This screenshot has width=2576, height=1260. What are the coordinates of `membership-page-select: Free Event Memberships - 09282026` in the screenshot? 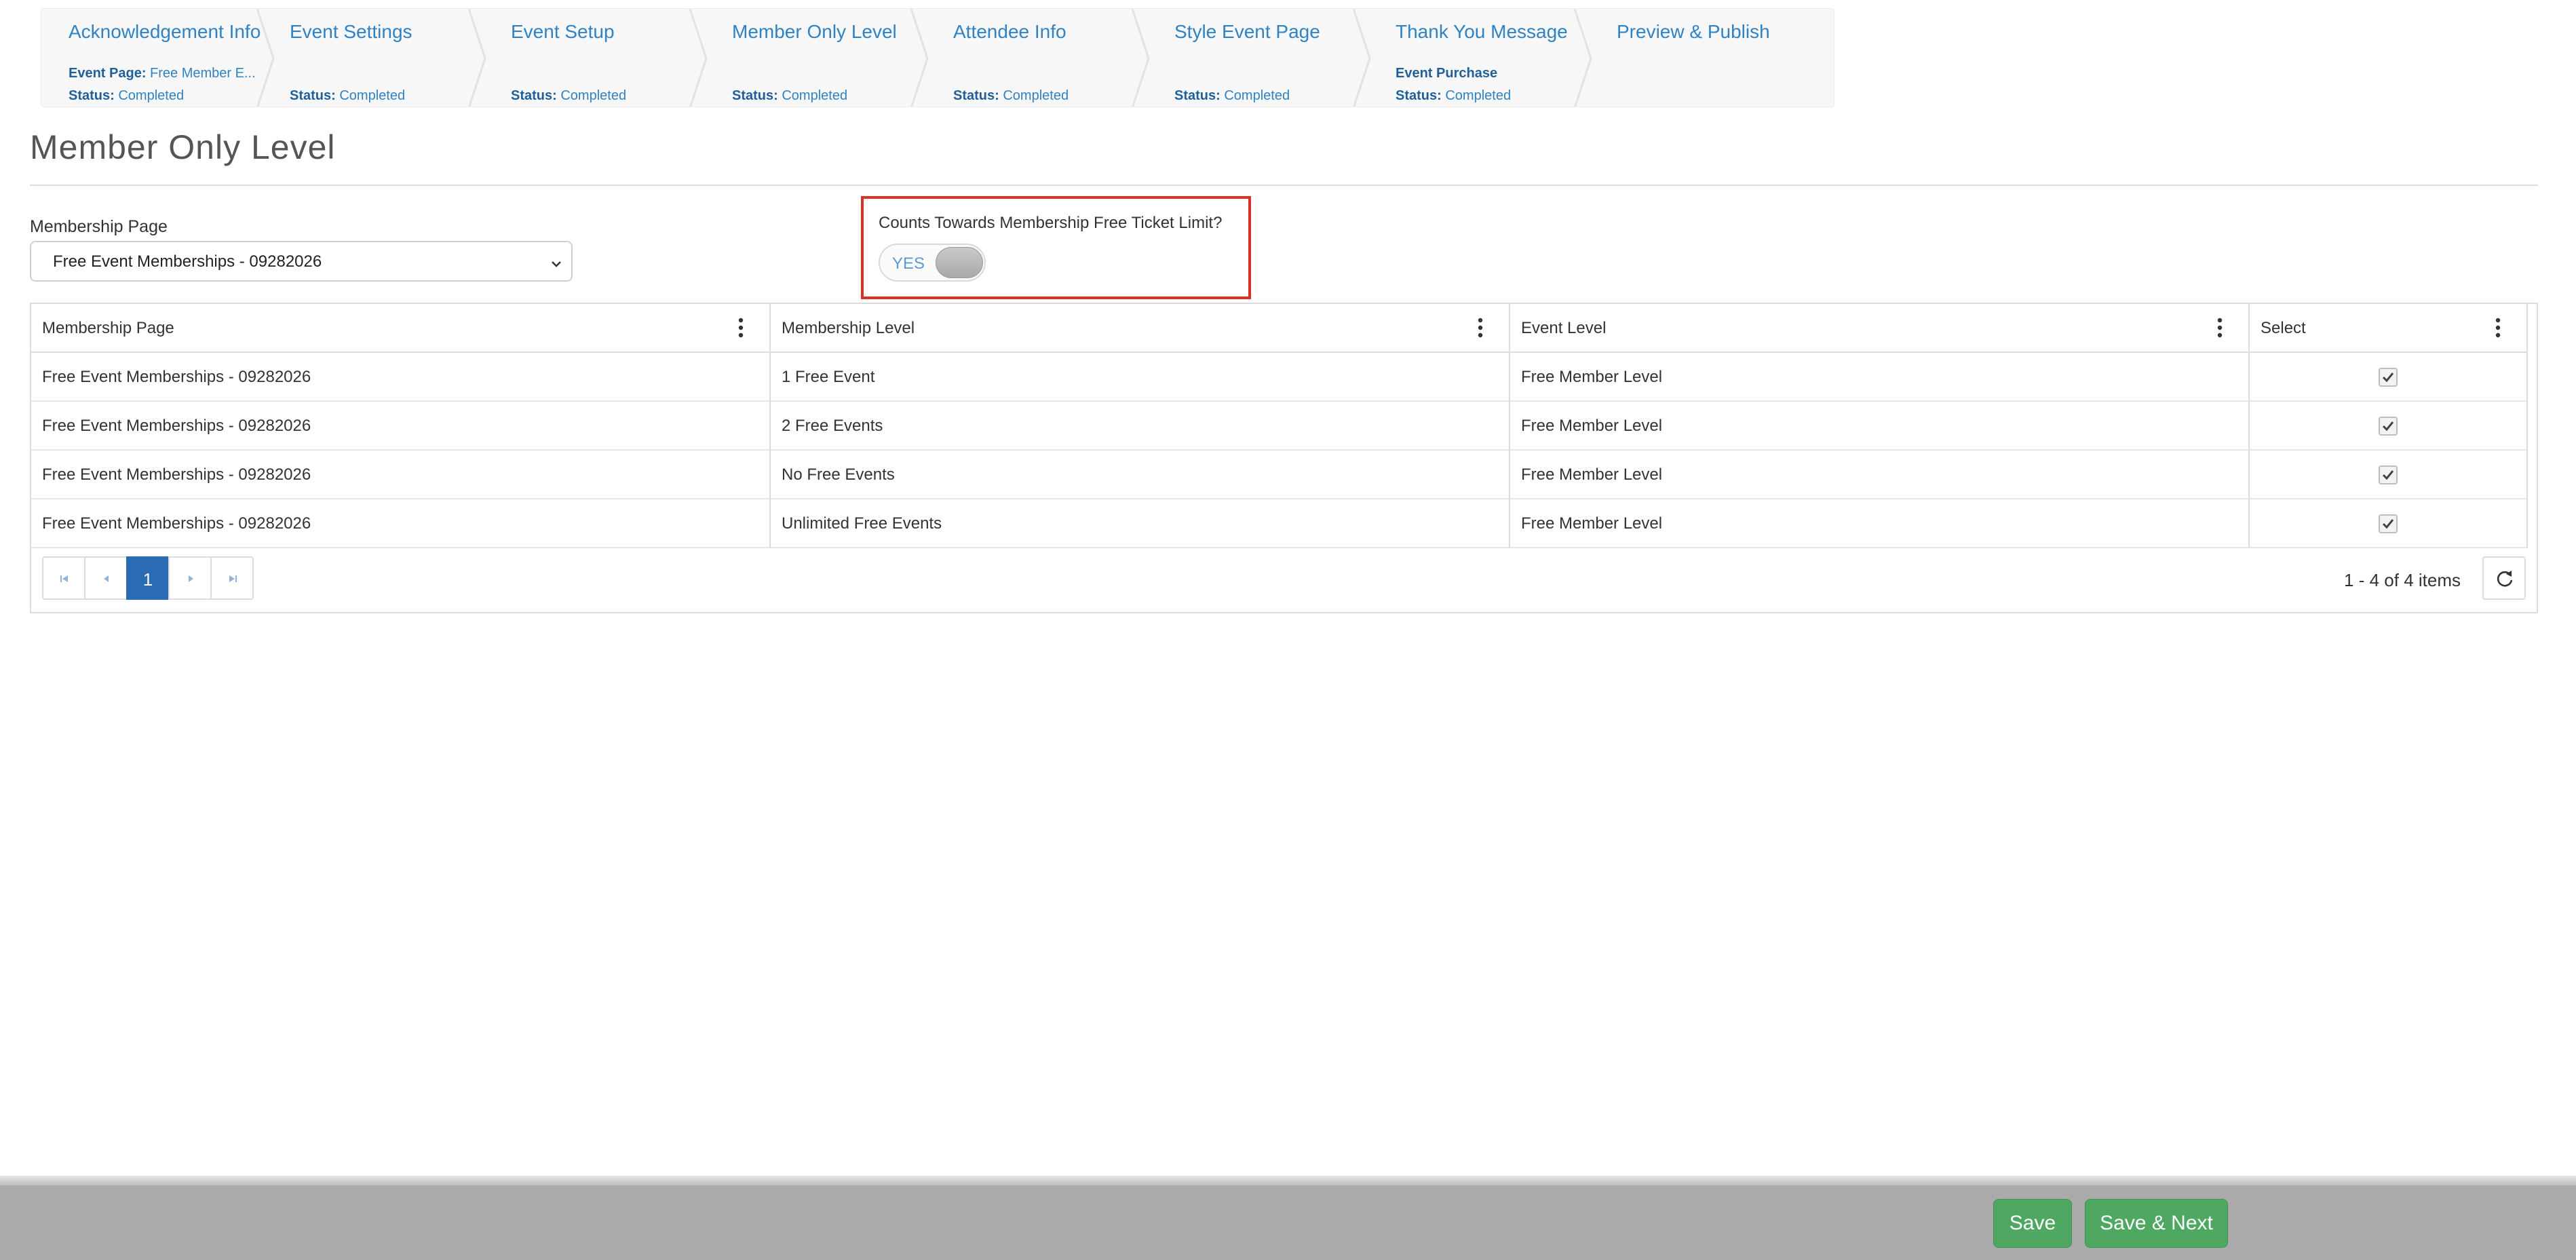 It's located at (301, 261).